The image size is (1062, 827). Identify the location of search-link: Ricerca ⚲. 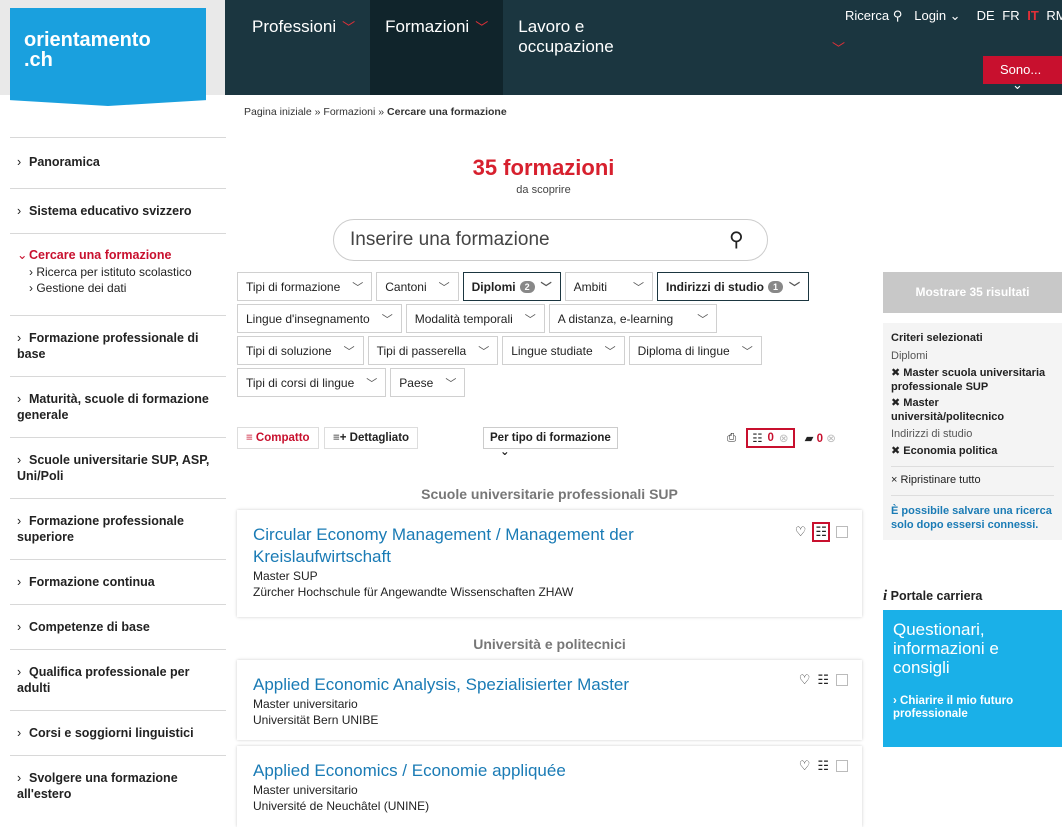
(873, 16).